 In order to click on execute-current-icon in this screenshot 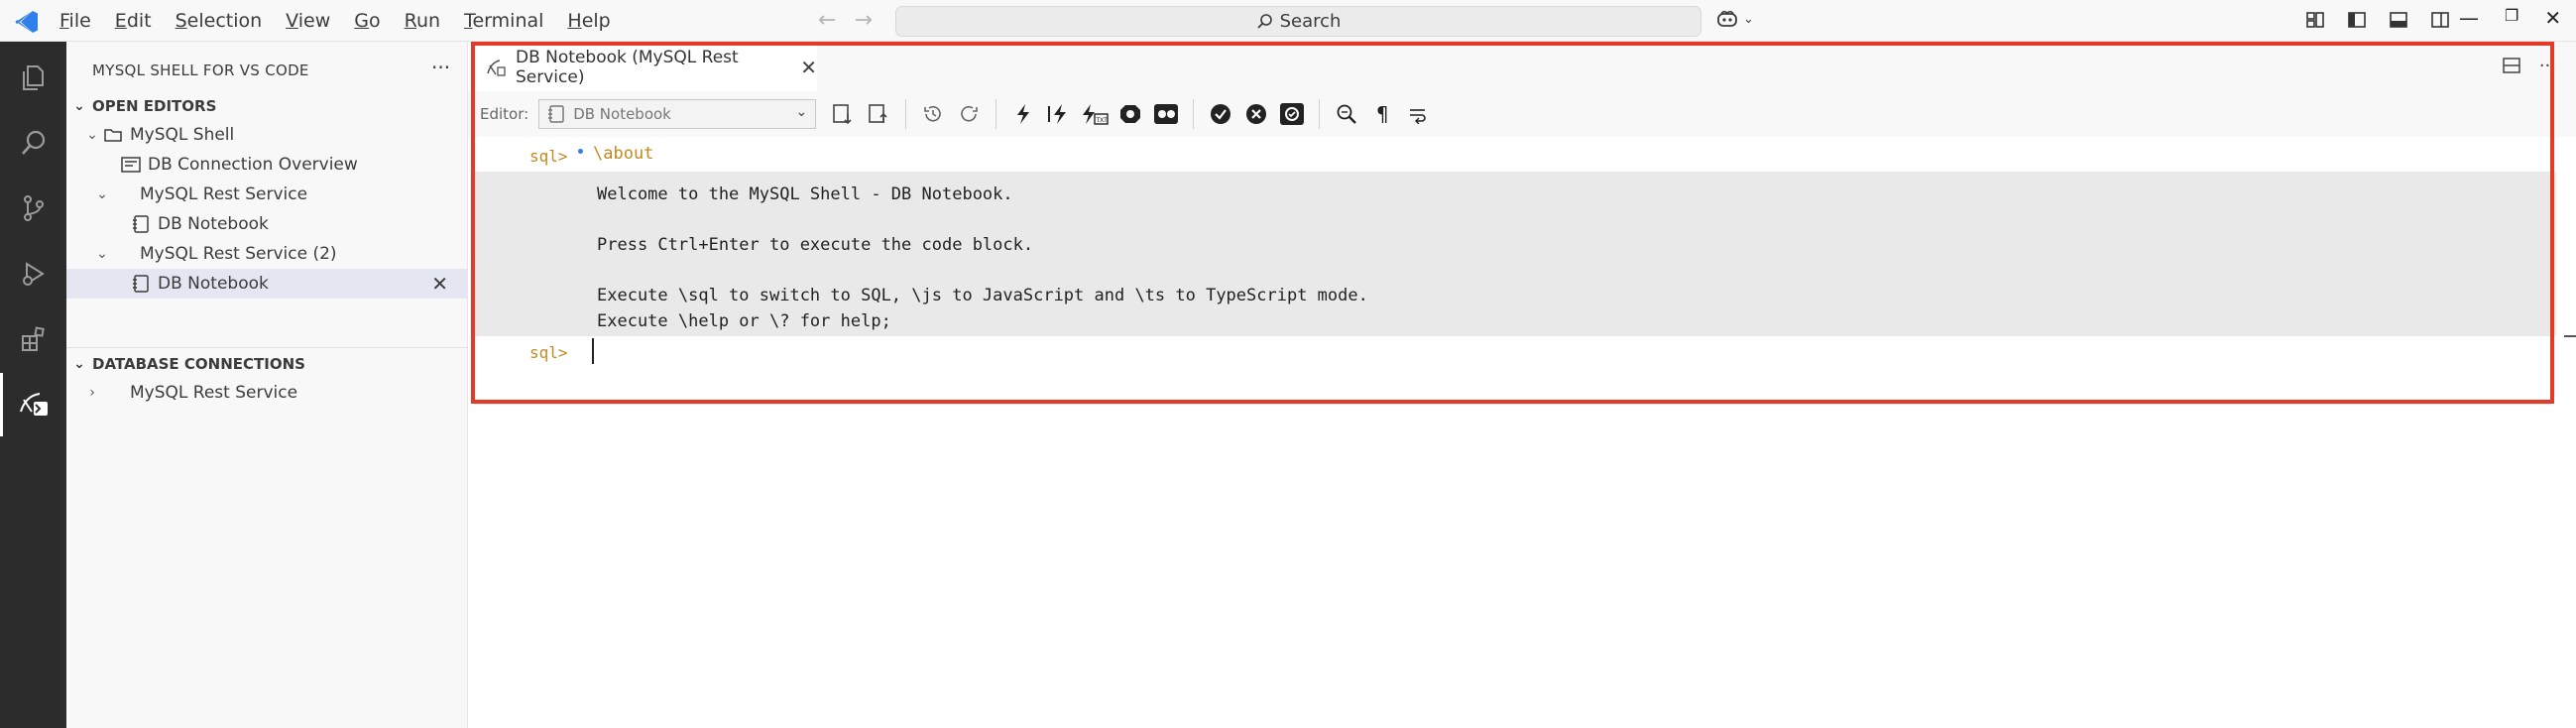, I will do `click(1059, 114)`.